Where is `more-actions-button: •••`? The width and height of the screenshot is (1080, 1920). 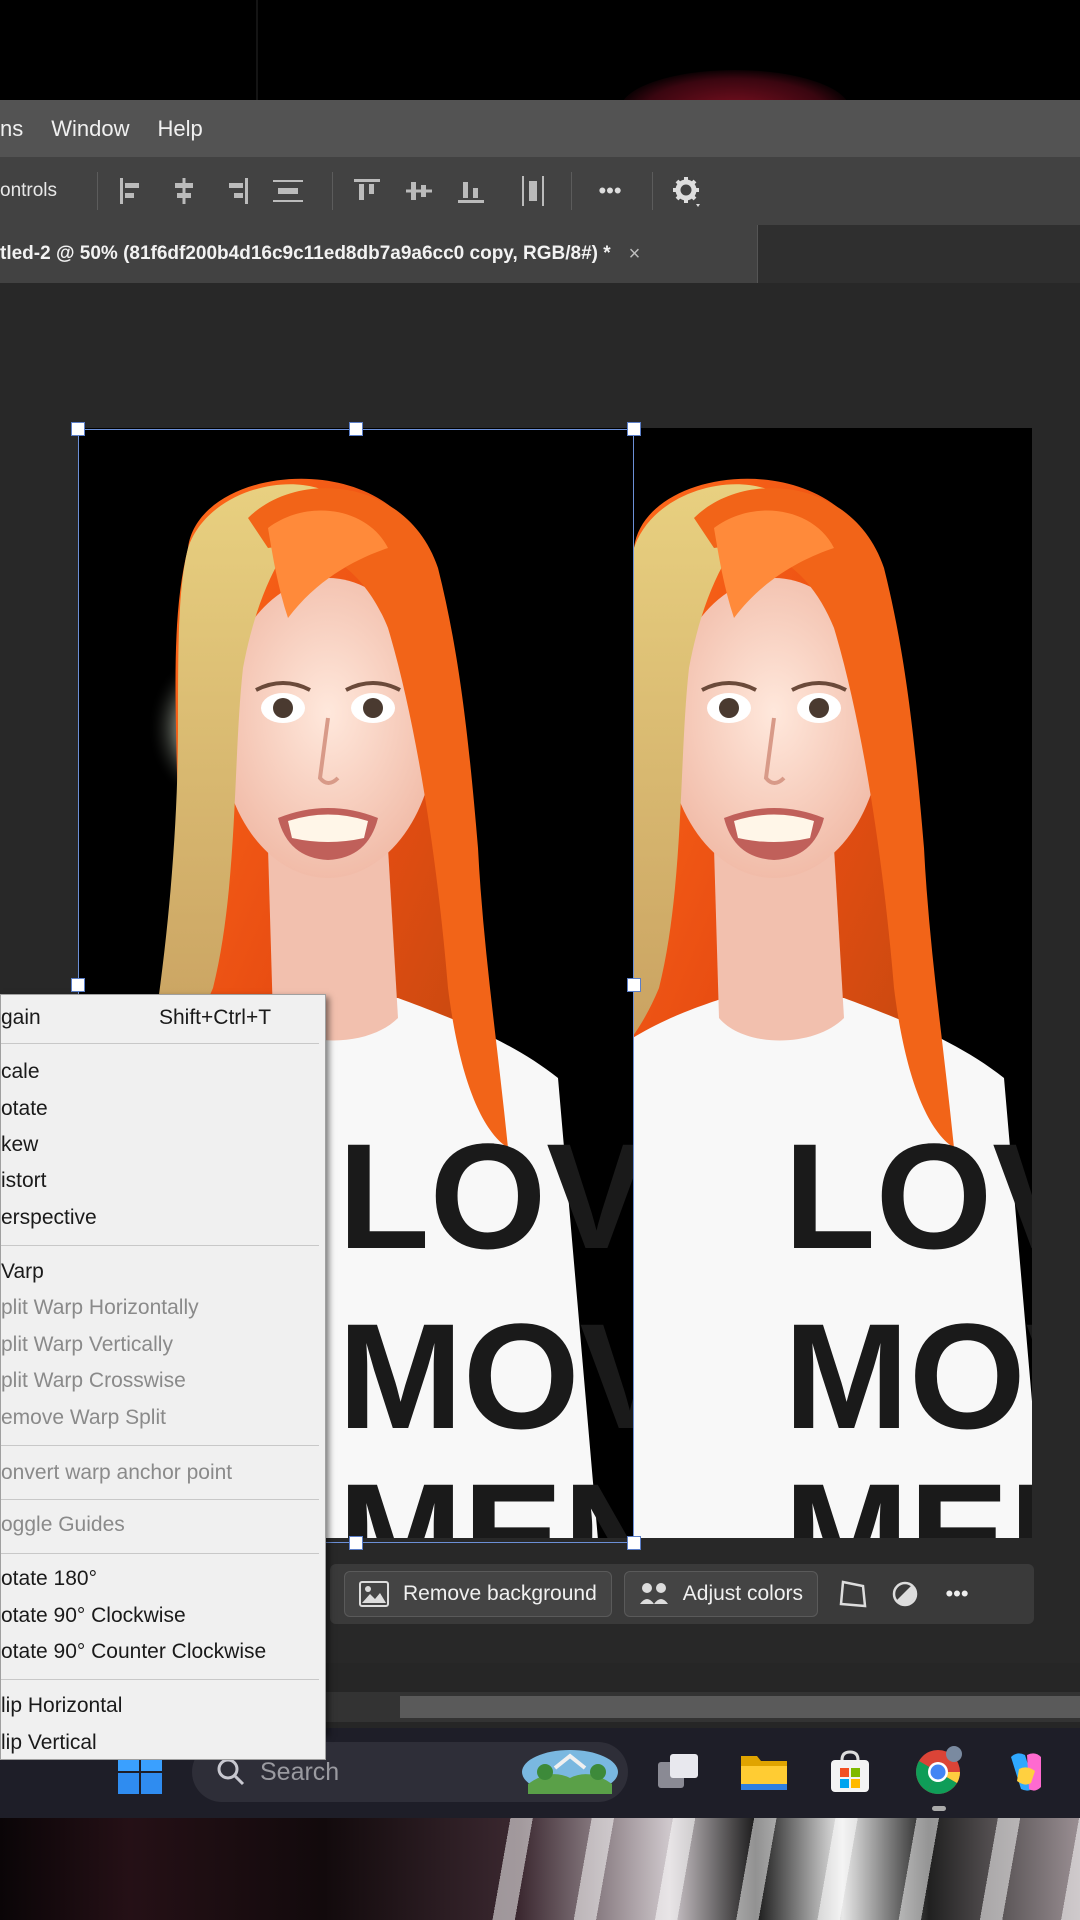
more-actions-button: ••• is located at coordinates (957, 1594).